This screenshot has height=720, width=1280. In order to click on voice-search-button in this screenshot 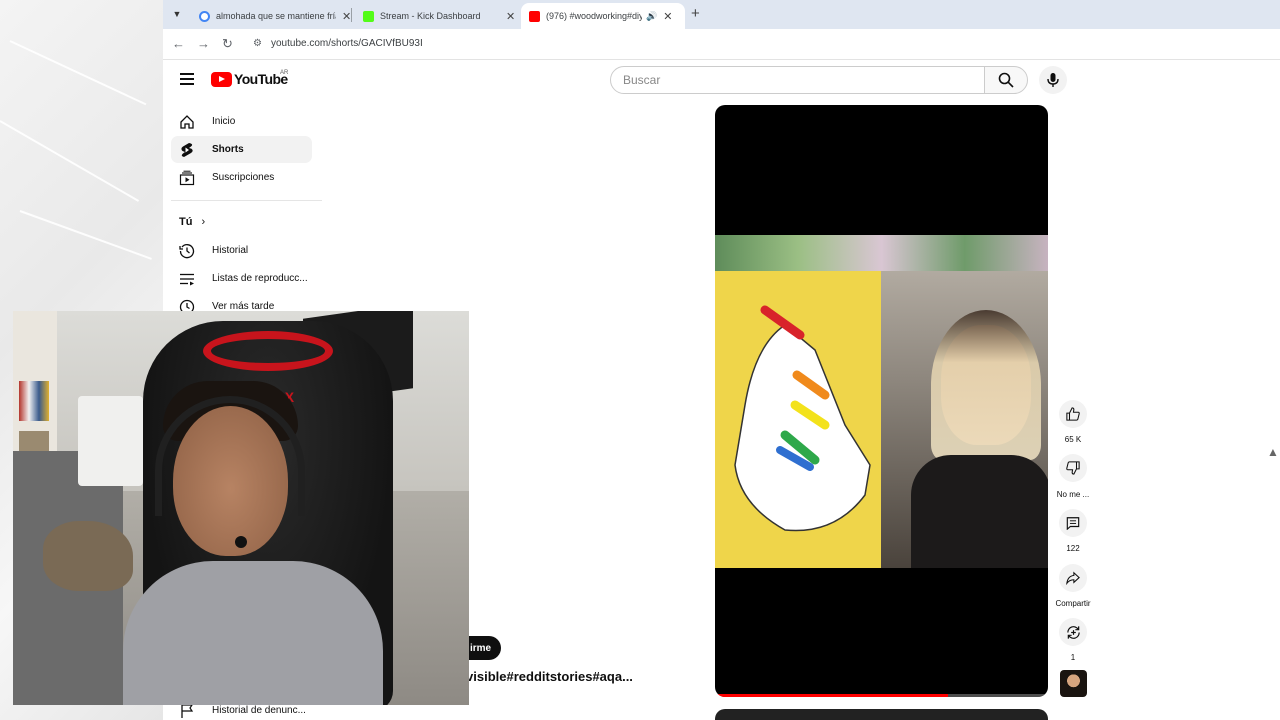, I will do `click(1053, 80)`.